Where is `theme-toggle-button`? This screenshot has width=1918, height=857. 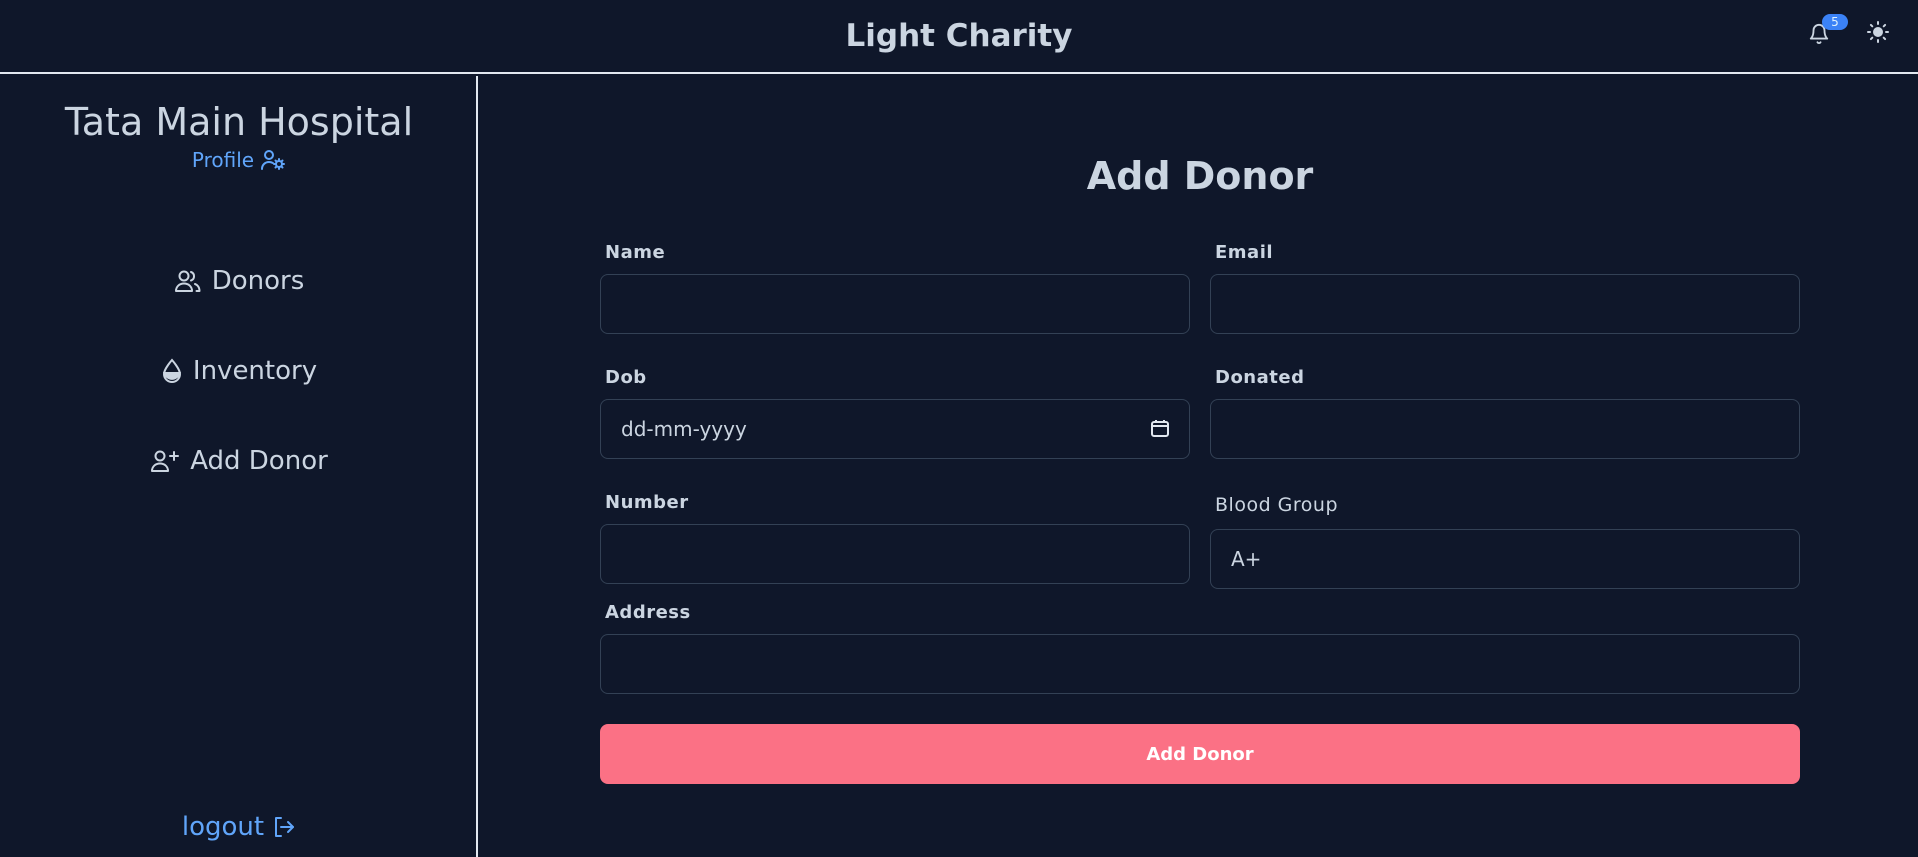
theme-toggle-button is located at coordinates (1880, 34).